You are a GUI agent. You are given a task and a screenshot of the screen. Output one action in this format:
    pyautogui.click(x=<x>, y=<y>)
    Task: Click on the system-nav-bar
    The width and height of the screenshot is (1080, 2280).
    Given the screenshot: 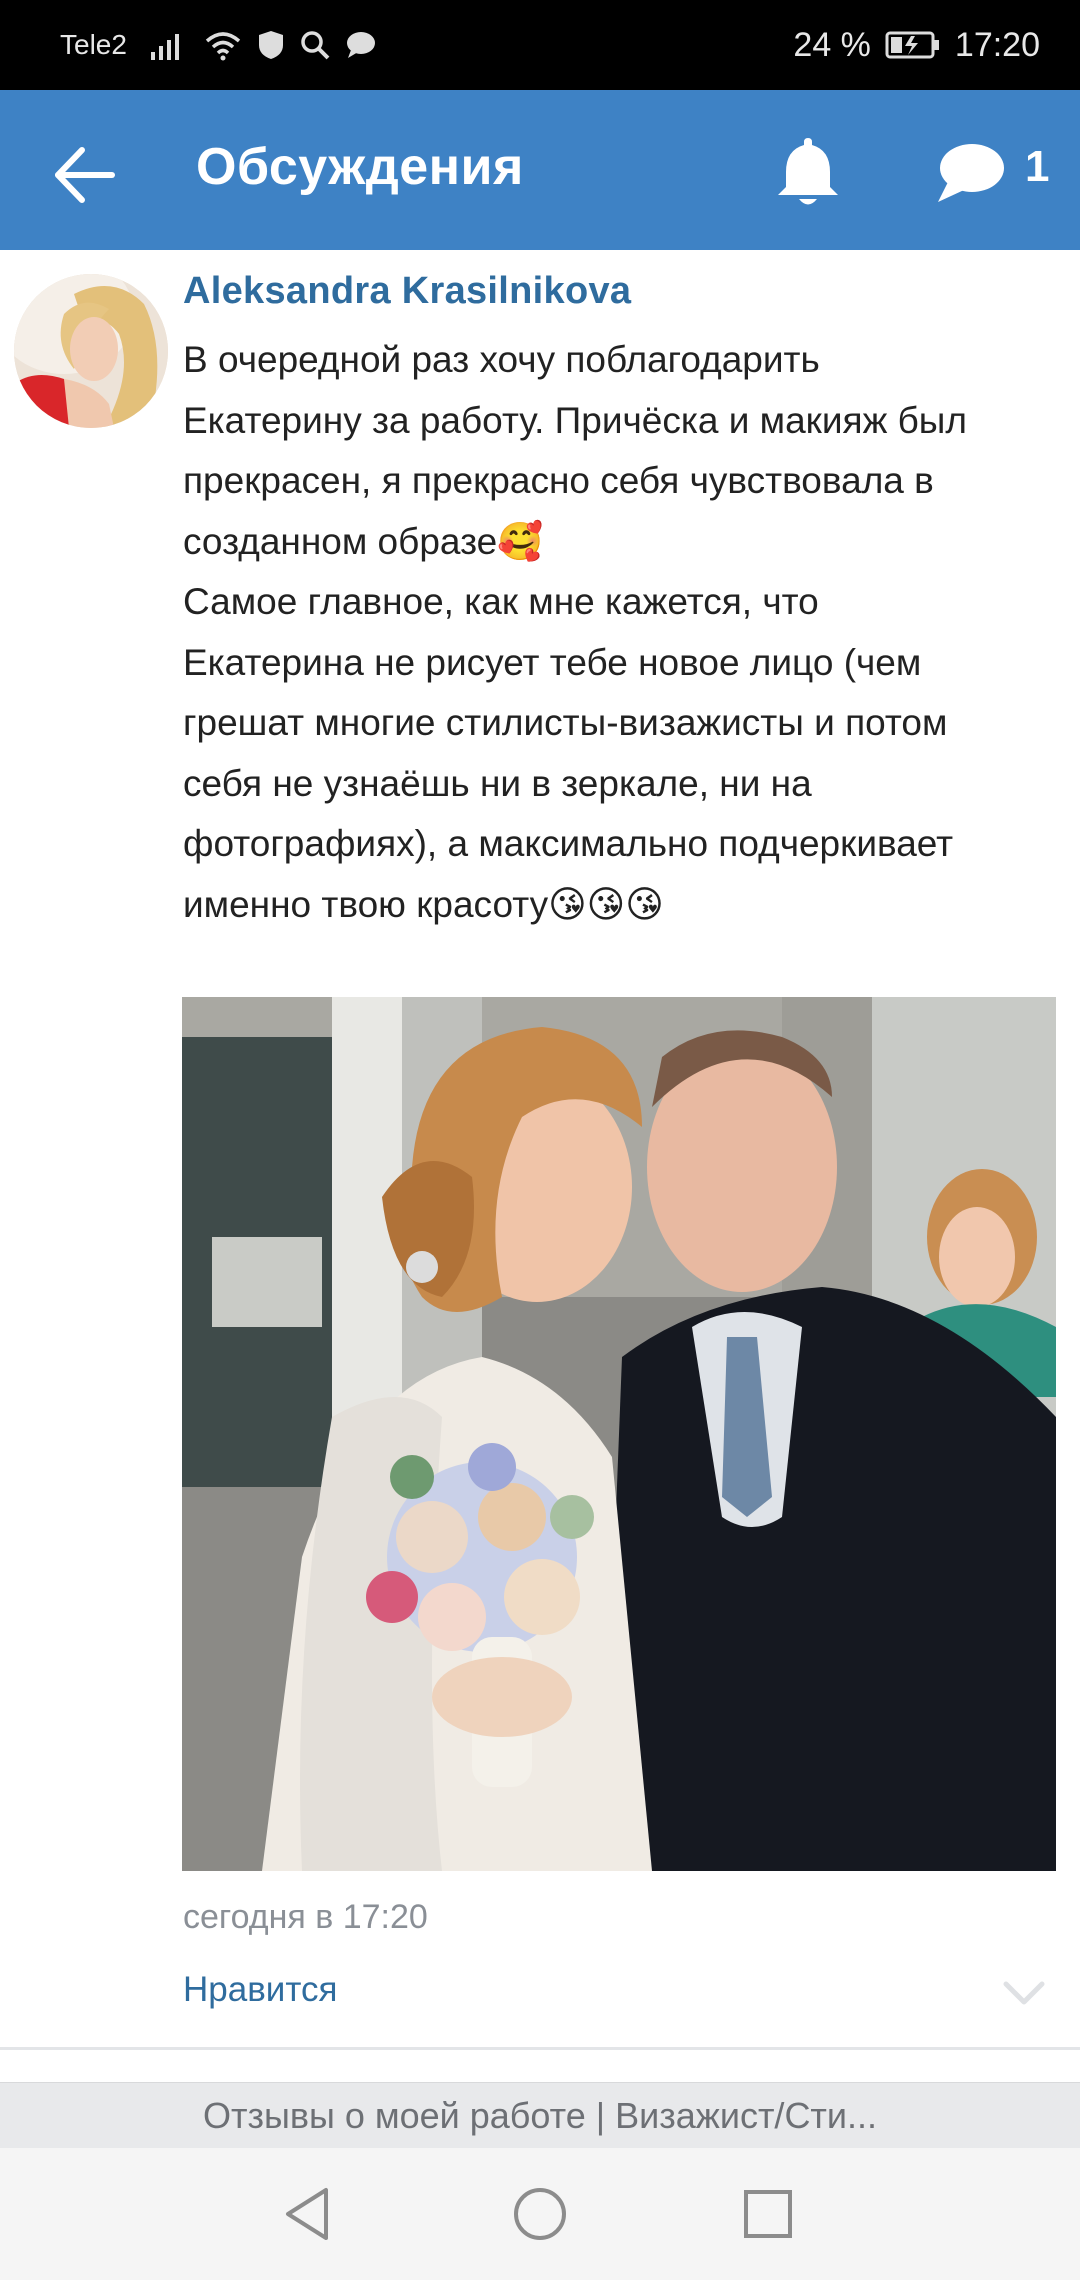 What is the action you would take?
    pyautogui.click(x=540, y=2214)
    